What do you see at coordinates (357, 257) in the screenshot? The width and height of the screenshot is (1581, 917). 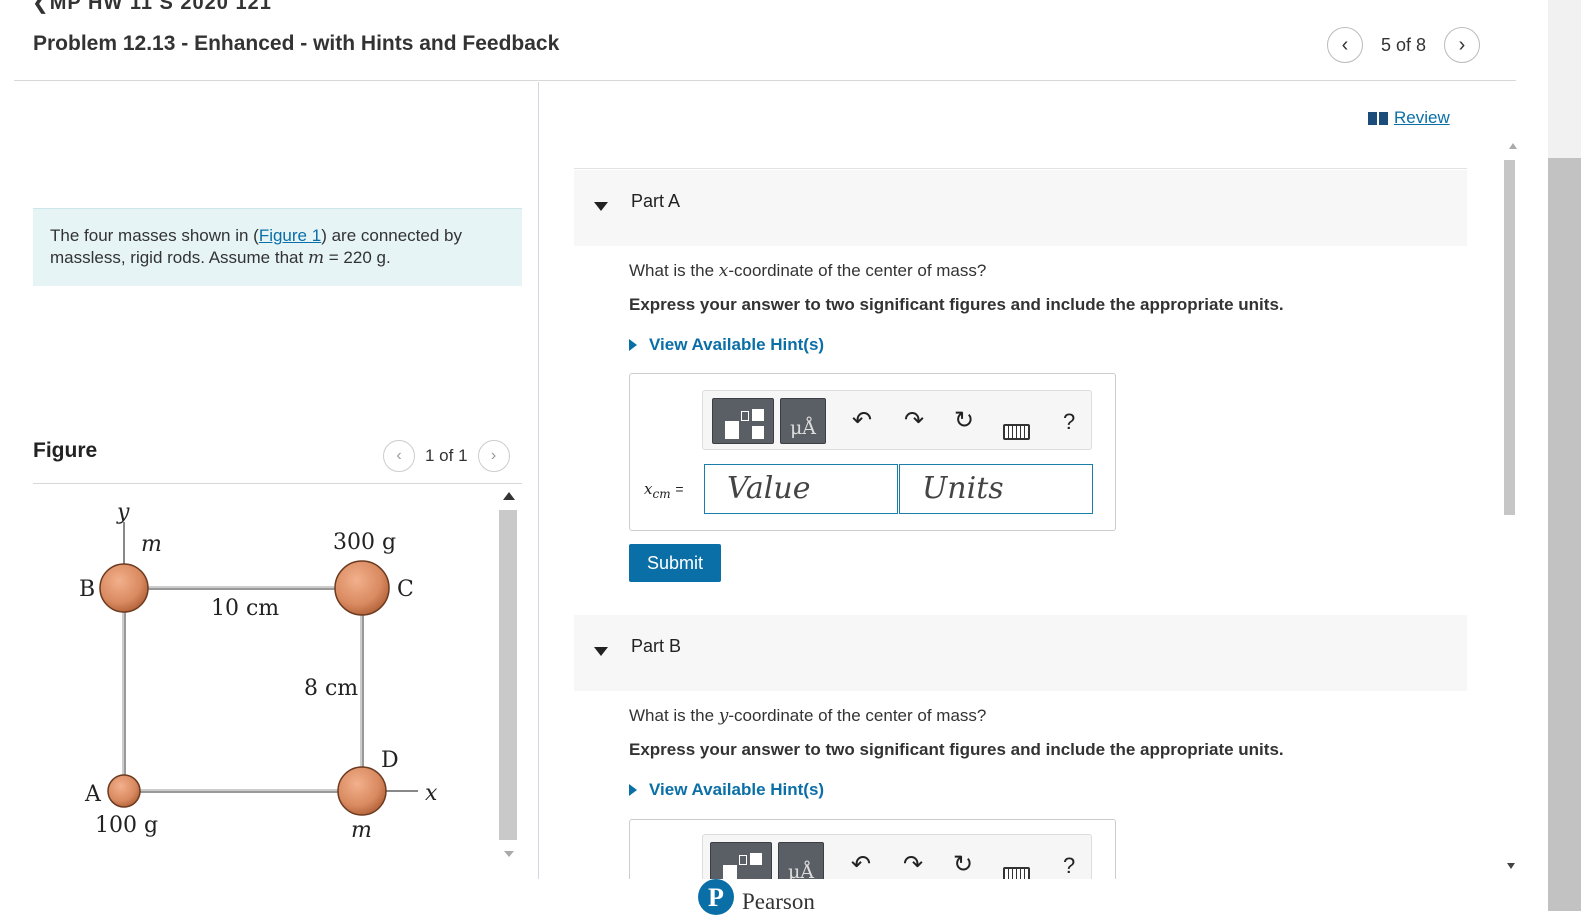 I see `intro-value: = 220 g.` at bounding box center [357, 257].